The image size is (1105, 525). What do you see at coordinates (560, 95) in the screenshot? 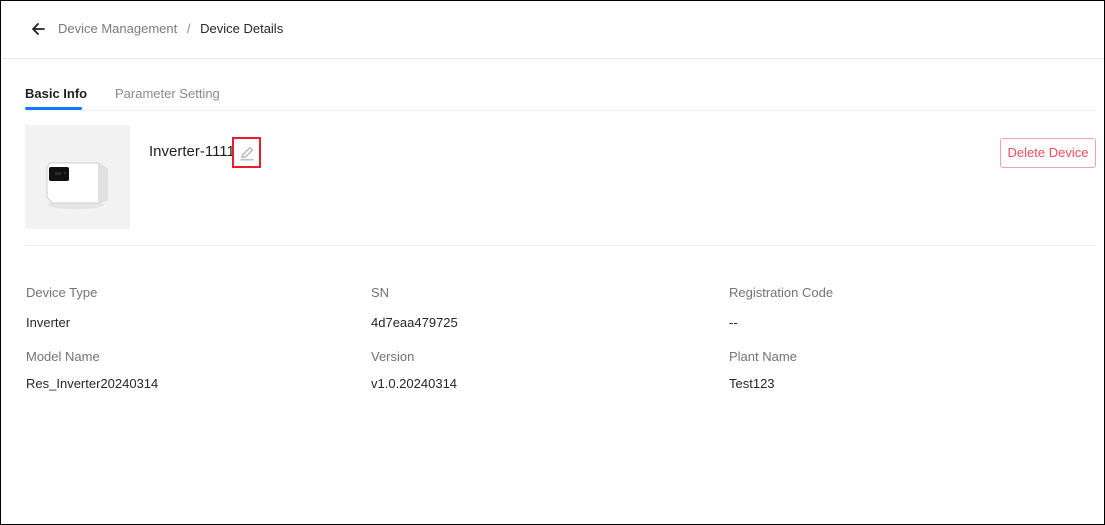
I see `tab-bar: Basic Info Parameter Setting` at bounding box center [560, 95].